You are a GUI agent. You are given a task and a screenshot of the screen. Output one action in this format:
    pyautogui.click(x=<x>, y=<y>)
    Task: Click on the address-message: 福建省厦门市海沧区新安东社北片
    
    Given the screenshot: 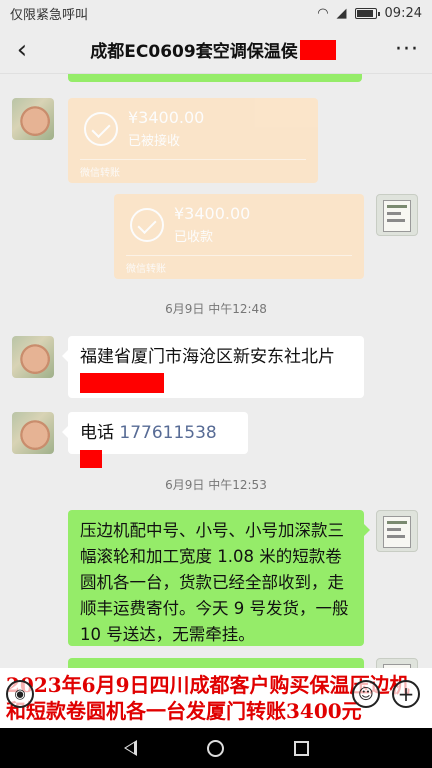 What is the action you would take?
    pyautogui.click(x=213, y=367)
    